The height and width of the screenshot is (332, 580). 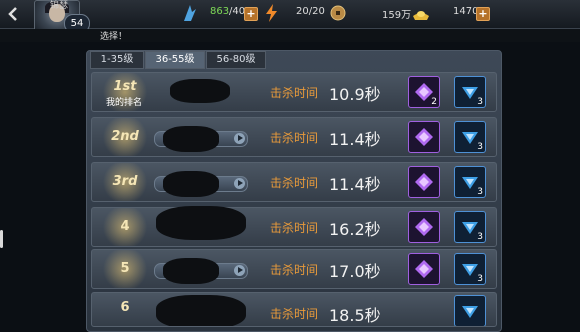 I want to click on energy-value: 20/20, so click(x=310, y=11).